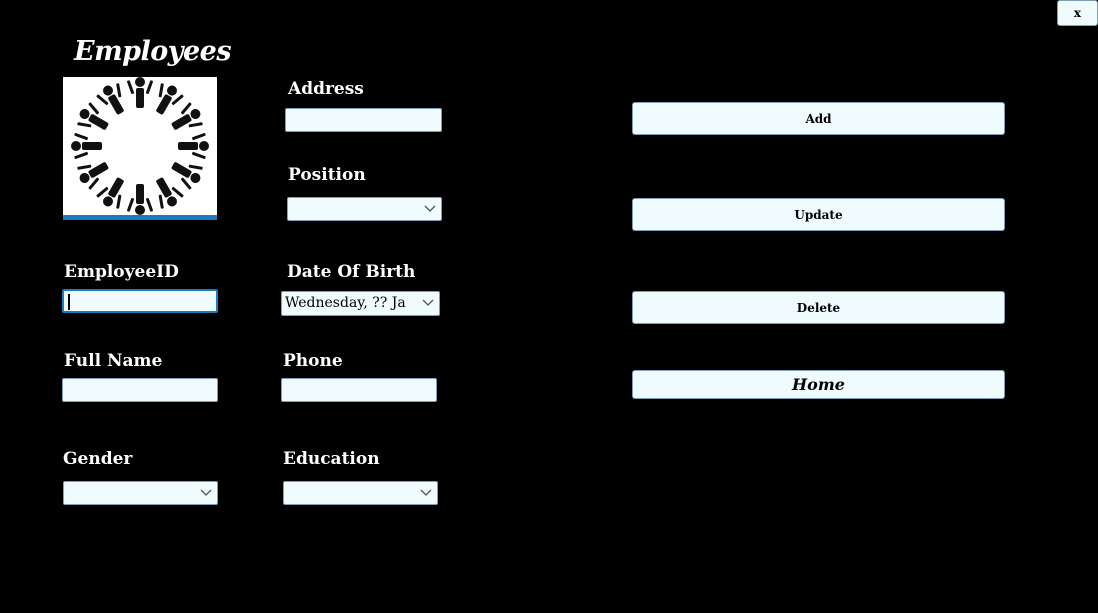  What do you see at coordinates (140, 493) in the screenshot?
I see `gender-dropdown` at bounding box center [140, 493].